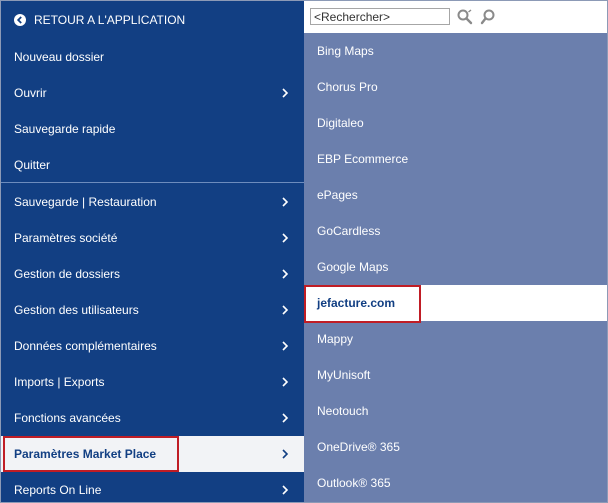 The image size is (608, 503). Describe the element at coordinates (85, 202) in the screenshot. I see `menu-item-label: Sauvegarde | Restauration` at that location.